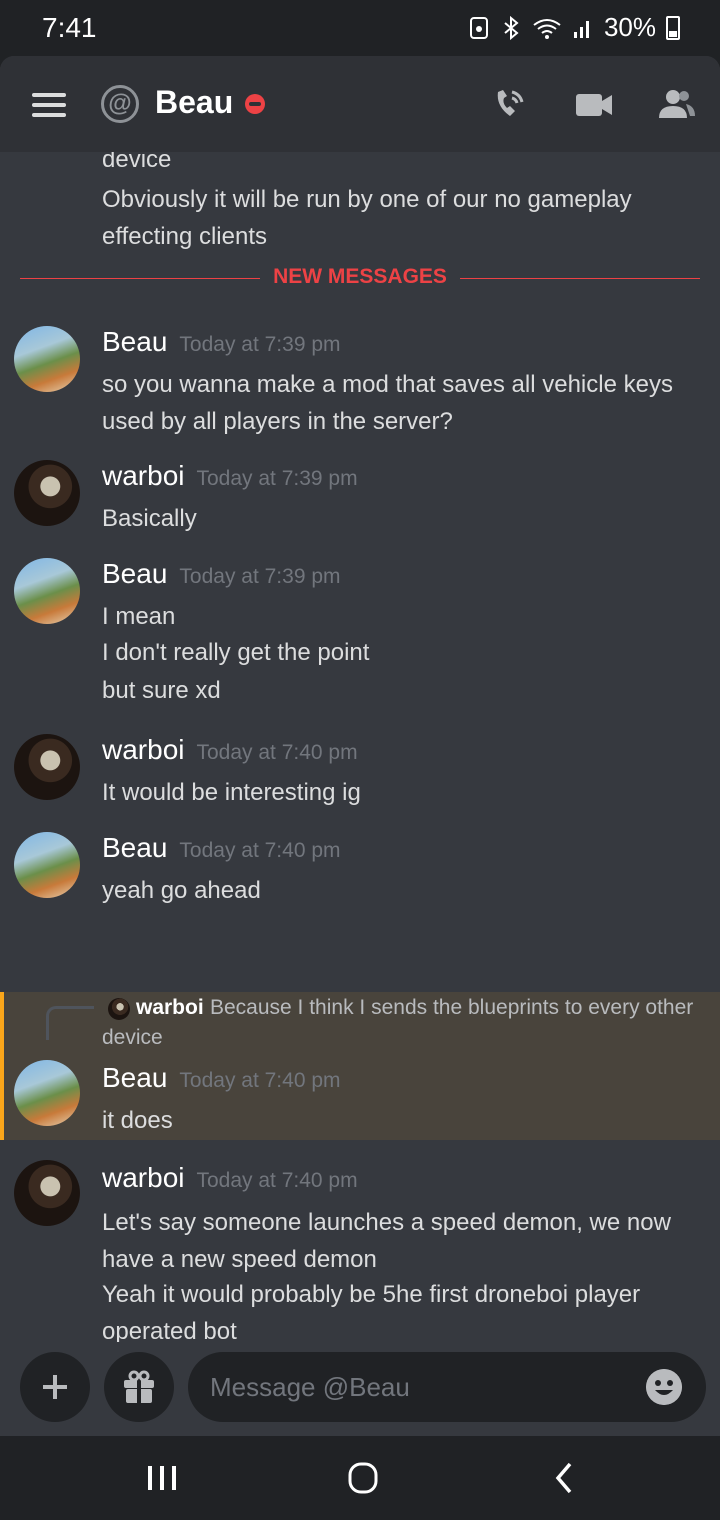 This screenshot has height=1520, width=720. I want to click on message-text: device, so click(137, 162).